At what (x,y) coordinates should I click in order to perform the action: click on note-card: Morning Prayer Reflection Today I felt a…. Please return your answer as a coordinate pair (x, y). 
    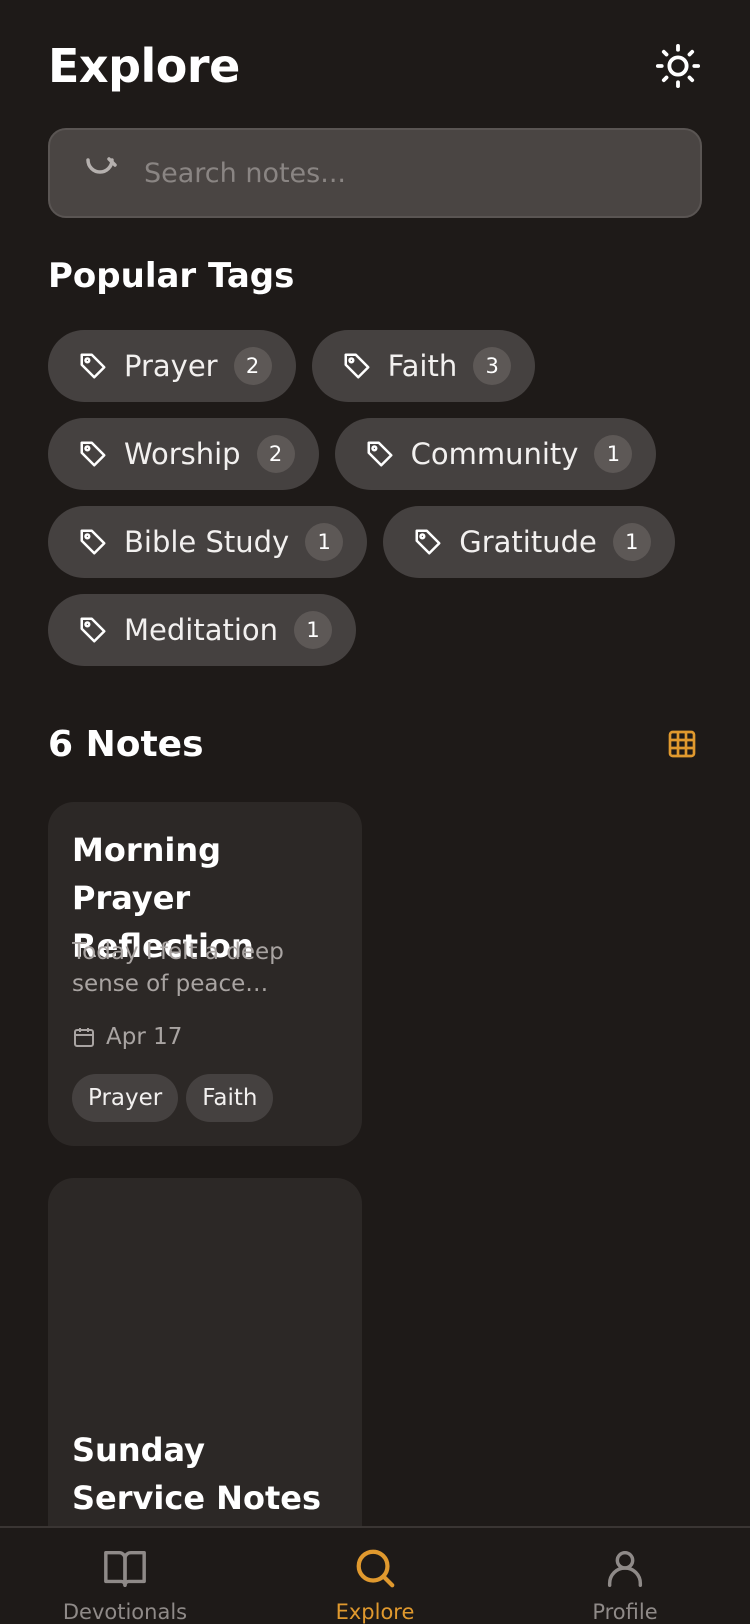
    Looking at the image, I should click on (205, 974).